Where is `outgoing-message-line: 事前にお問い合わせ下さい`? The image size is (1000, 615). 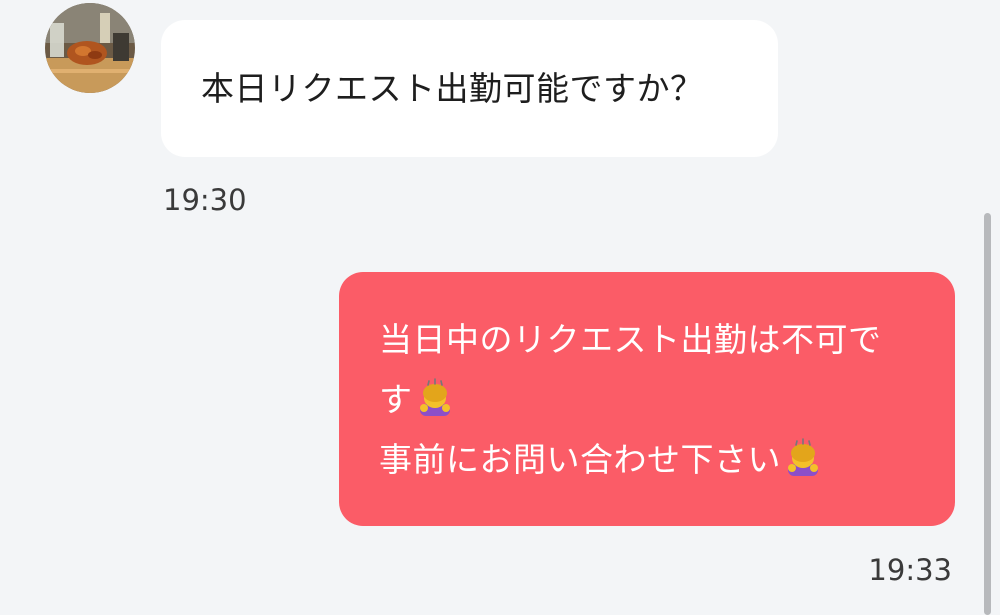 outgoing-message-line: 事前にお問い合わせ下さい is located at coordinates (652, 460).